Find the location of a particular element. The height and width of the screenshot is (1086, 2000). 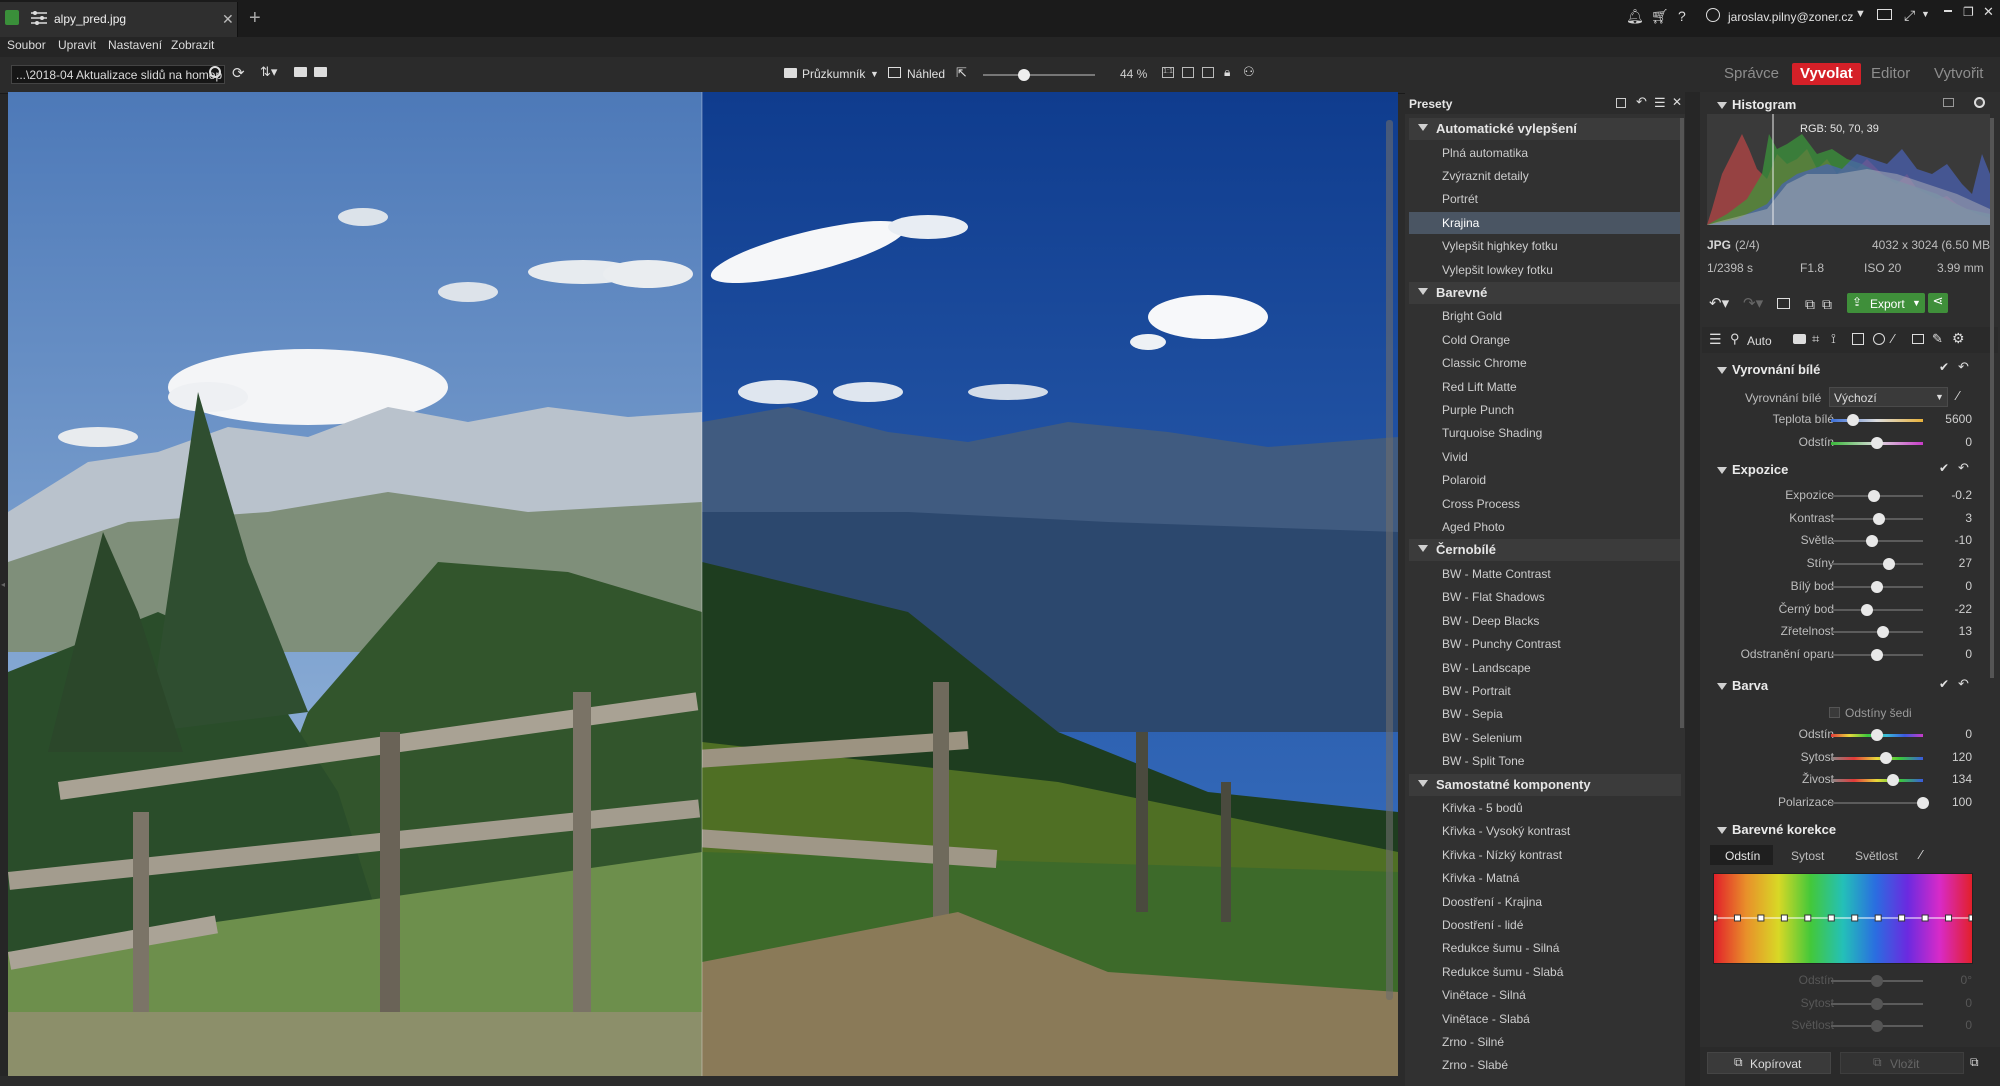

preset-item: BW - Deep Blacks is located at coordinates (1545, 621).